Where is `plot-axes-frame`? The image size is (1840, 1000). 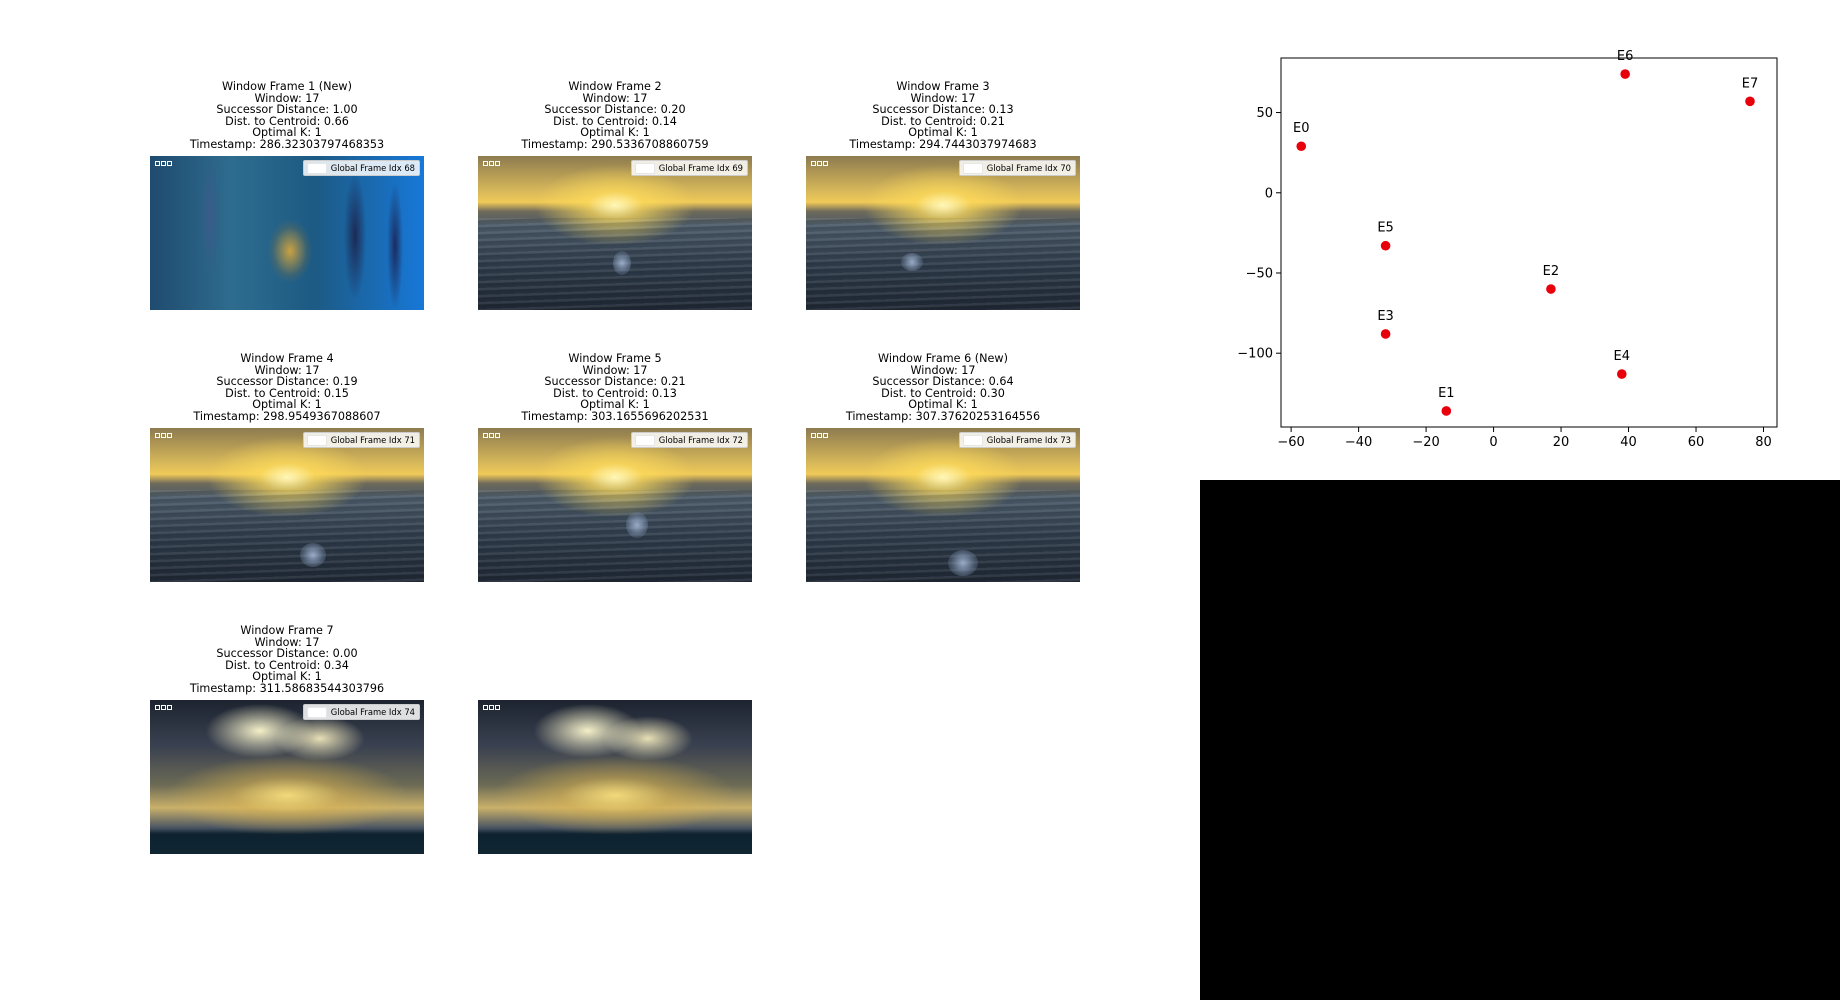 plot-axes-frame is located at coordinates (1529, 242).